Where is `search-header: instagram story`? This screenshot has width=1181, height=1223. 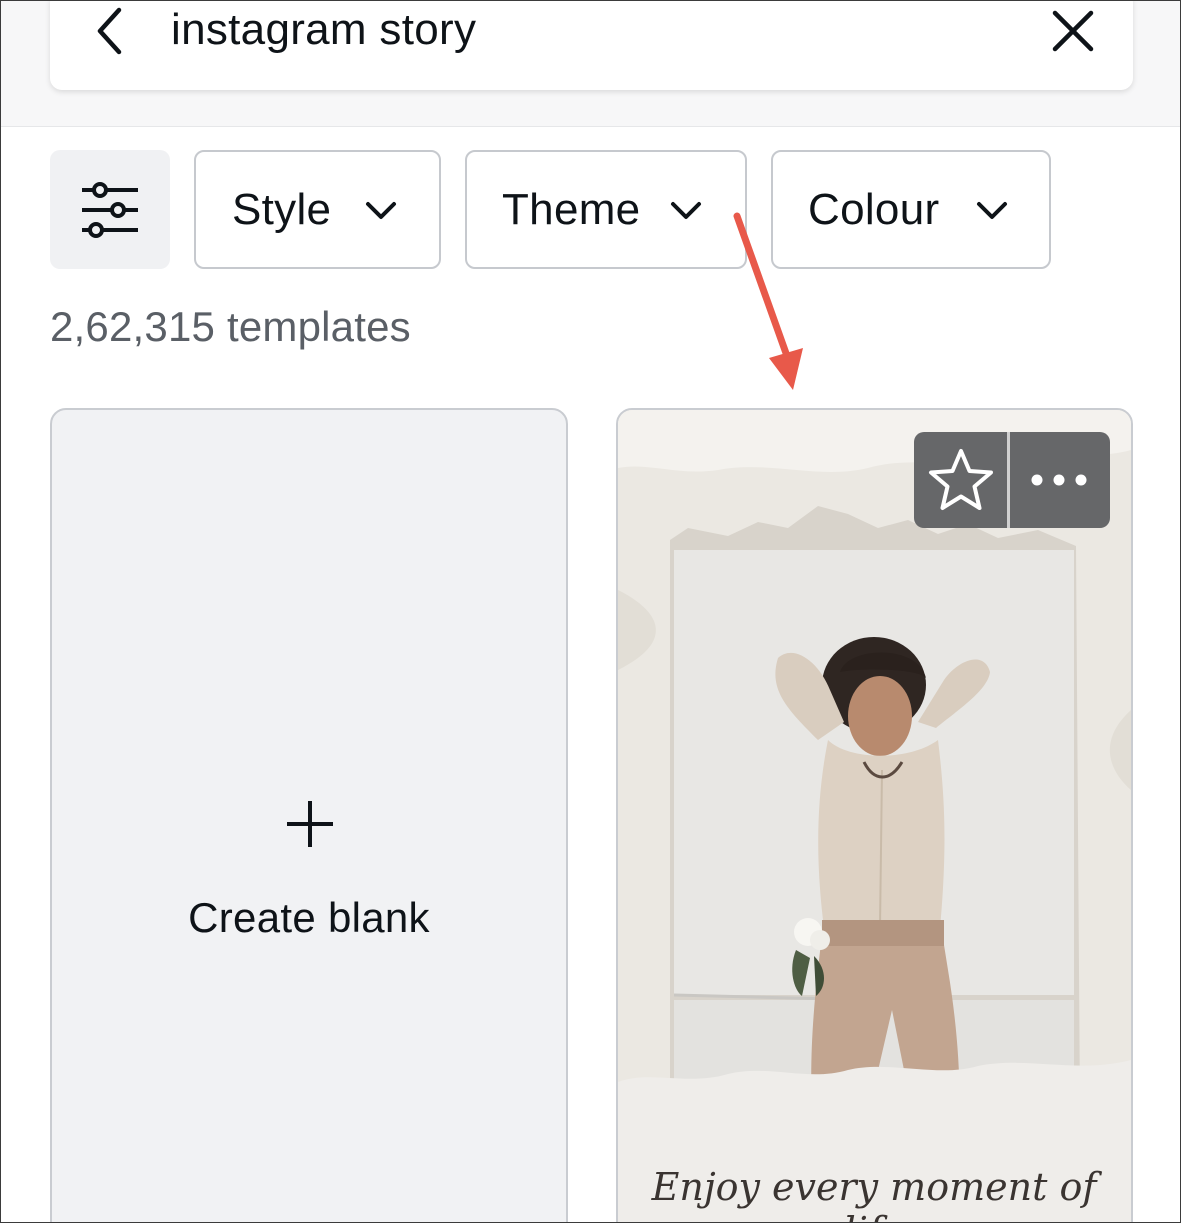
search-header: instagram story is located at coordinates (590, 64).